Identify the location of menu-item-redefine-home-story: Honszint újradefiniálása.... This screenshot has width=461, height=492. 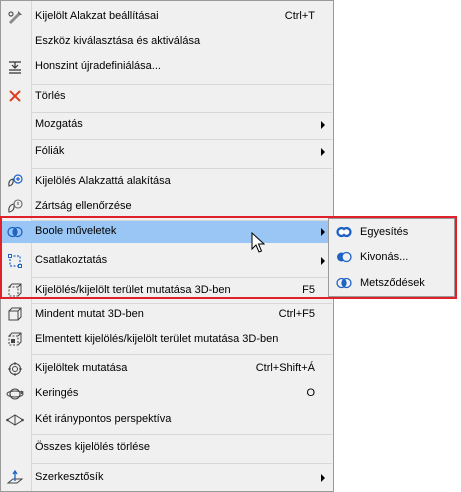
(167, 67).